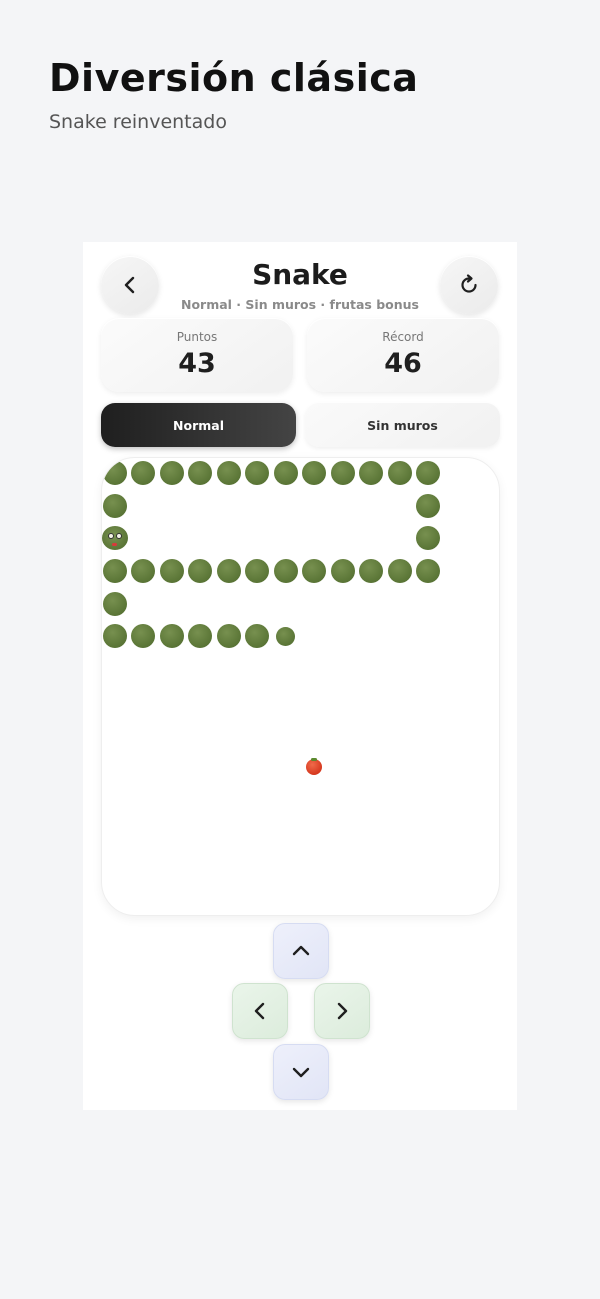  I want to click on reset-button, so click(469, 285).